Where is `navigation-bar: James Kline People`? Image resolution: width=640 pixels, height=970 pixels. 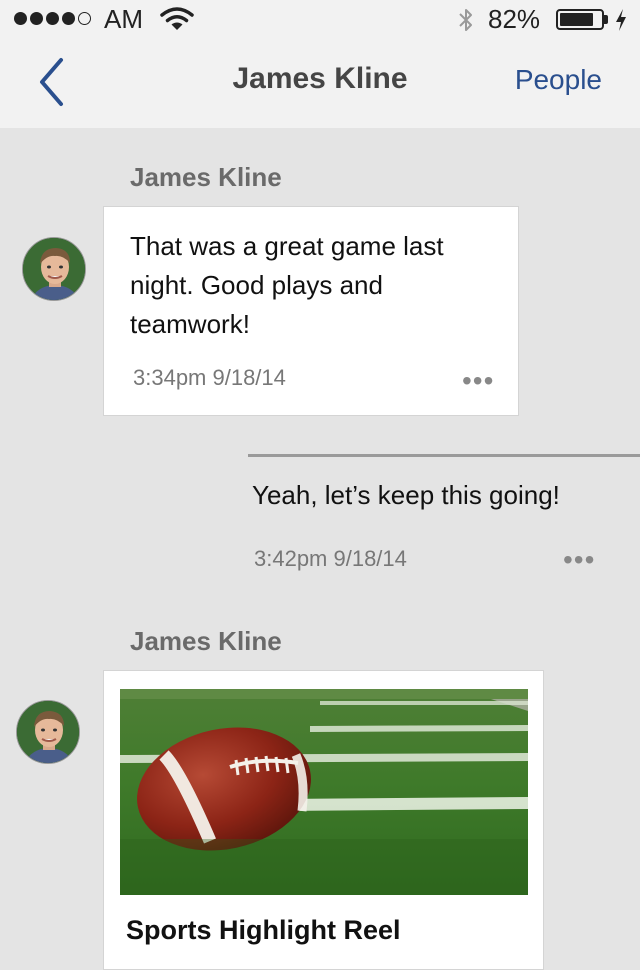
navigation-bar: James Kline People is located at coordinates (320, 84).